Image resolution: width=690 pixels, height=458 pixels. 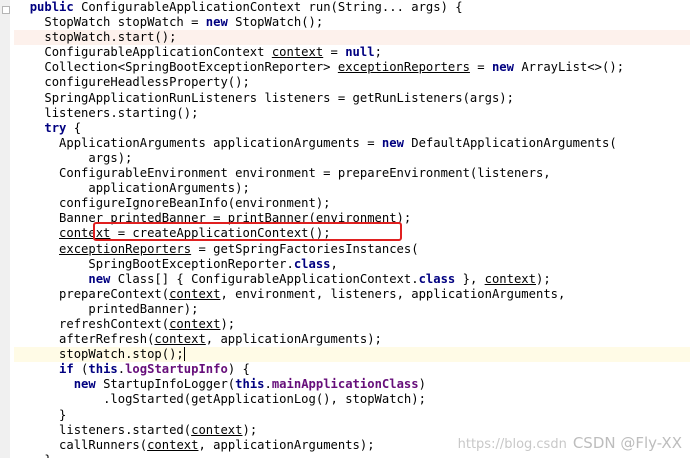 I want to click on code-token: ;, so click(x=378, y=52).